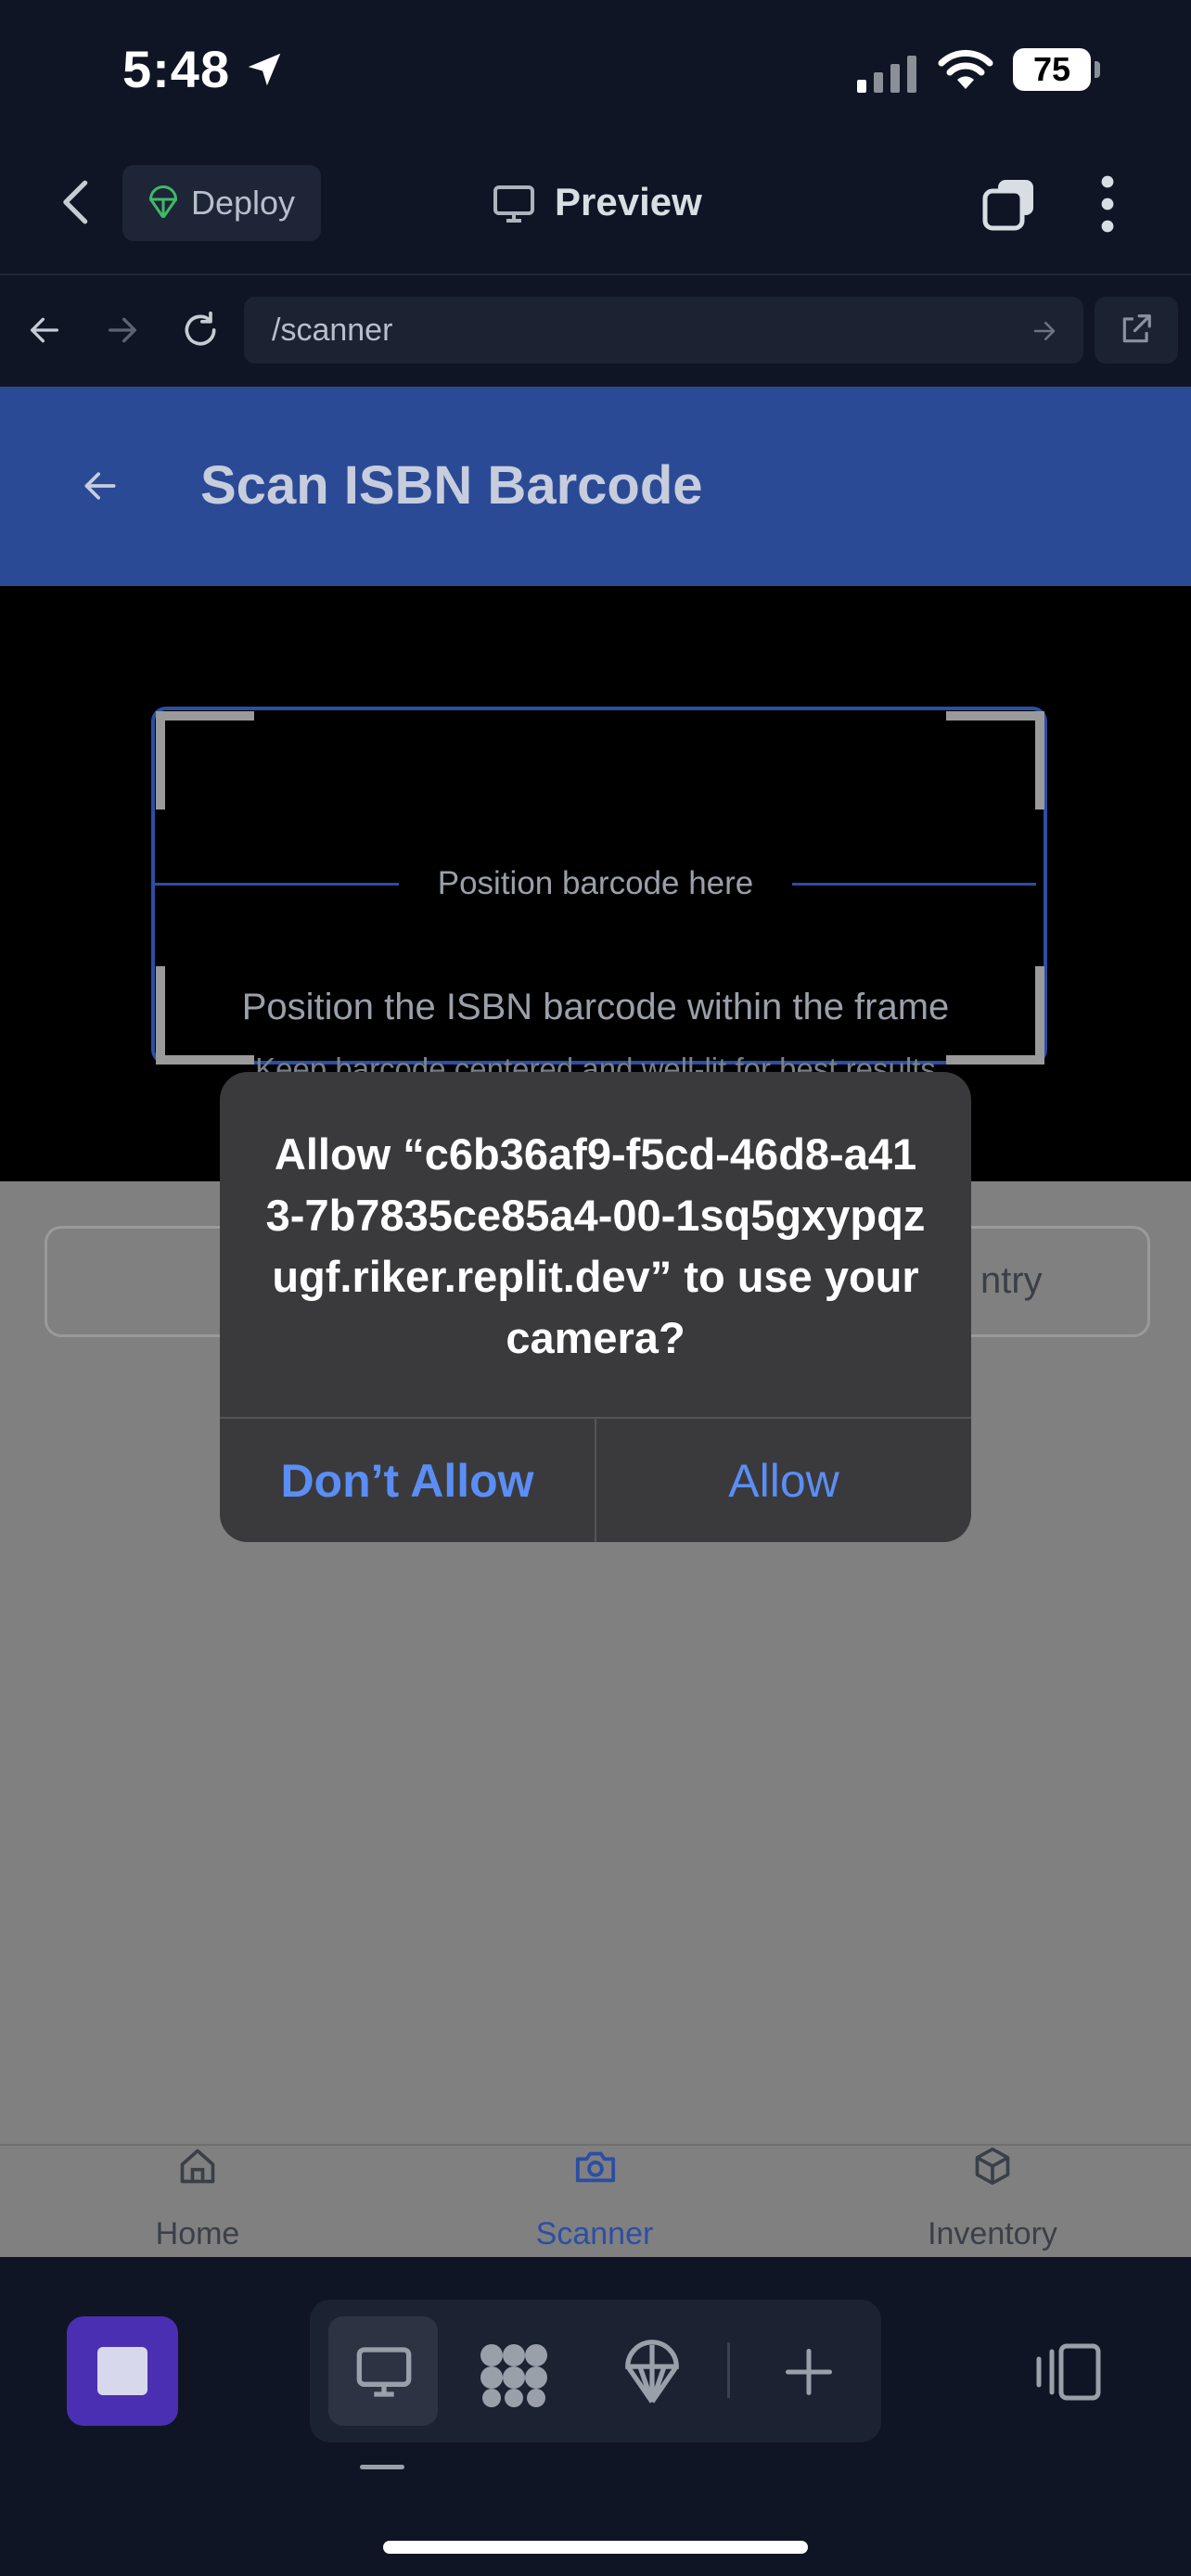 This screenshot has height=2576, width=1191. Describe the element at coordinates (197, 2233) in the screenshot. I see `tab-home-label: Home` at that location.